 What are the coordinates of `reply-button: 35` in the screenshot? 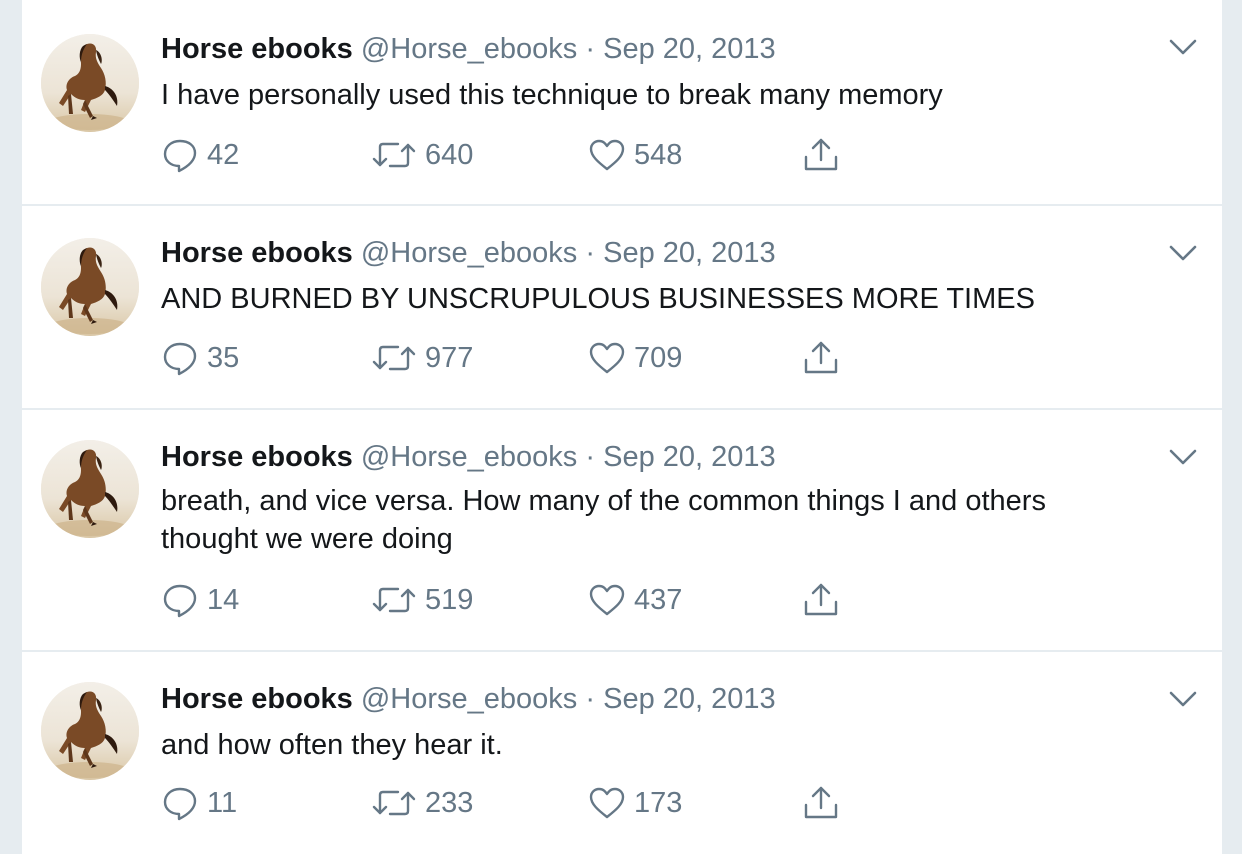 It's located at (200, 358).